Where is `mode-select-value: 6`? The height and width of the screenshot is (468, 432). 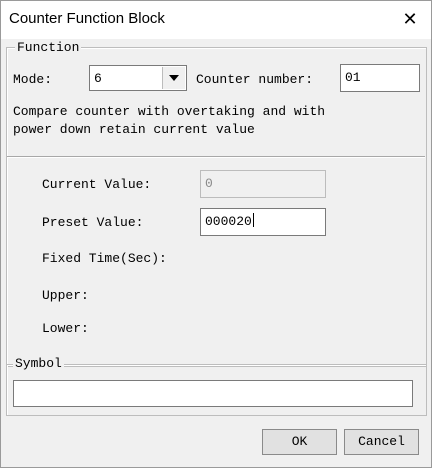
mode-select-value: 6 is located at coordinates (98, 78).